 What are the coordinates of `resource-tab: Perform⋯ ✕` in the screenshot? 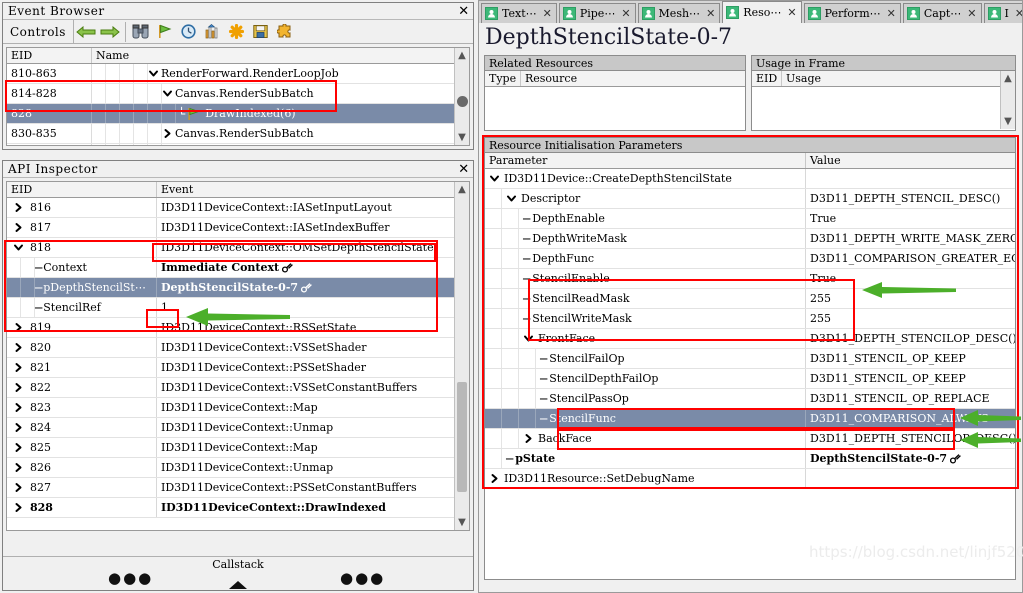 It's located at (852, 13).